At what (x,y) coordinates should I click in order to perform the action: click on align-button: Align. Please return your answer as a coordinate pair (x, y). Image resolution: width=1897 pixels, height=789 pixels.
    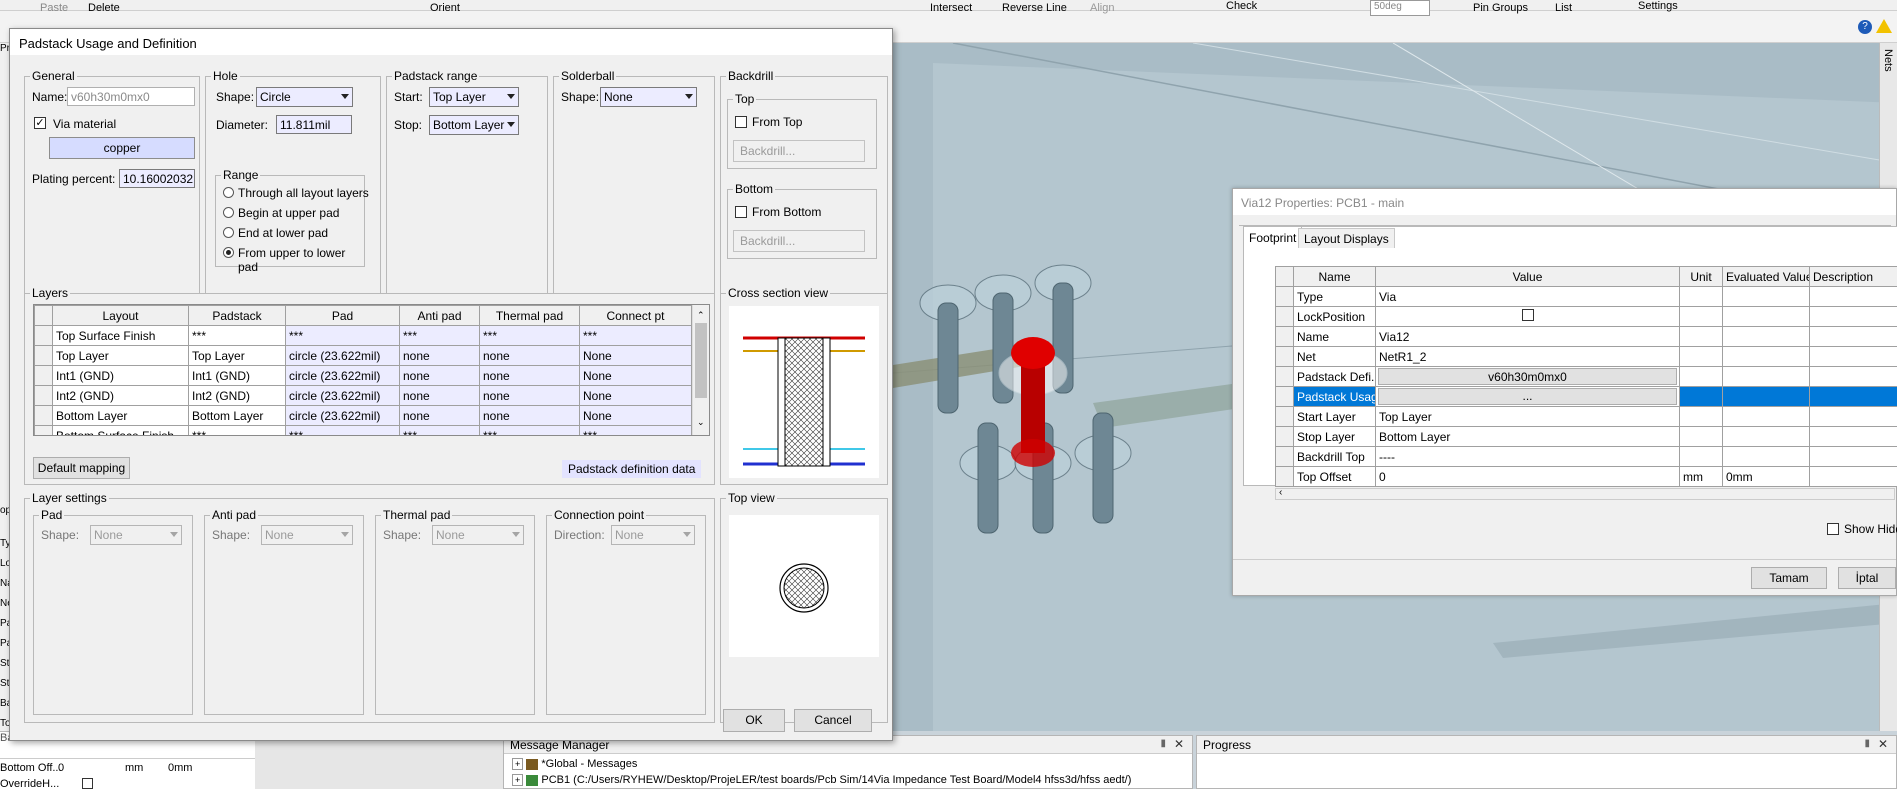
    Looking at the image, I should click on (1102, 8).